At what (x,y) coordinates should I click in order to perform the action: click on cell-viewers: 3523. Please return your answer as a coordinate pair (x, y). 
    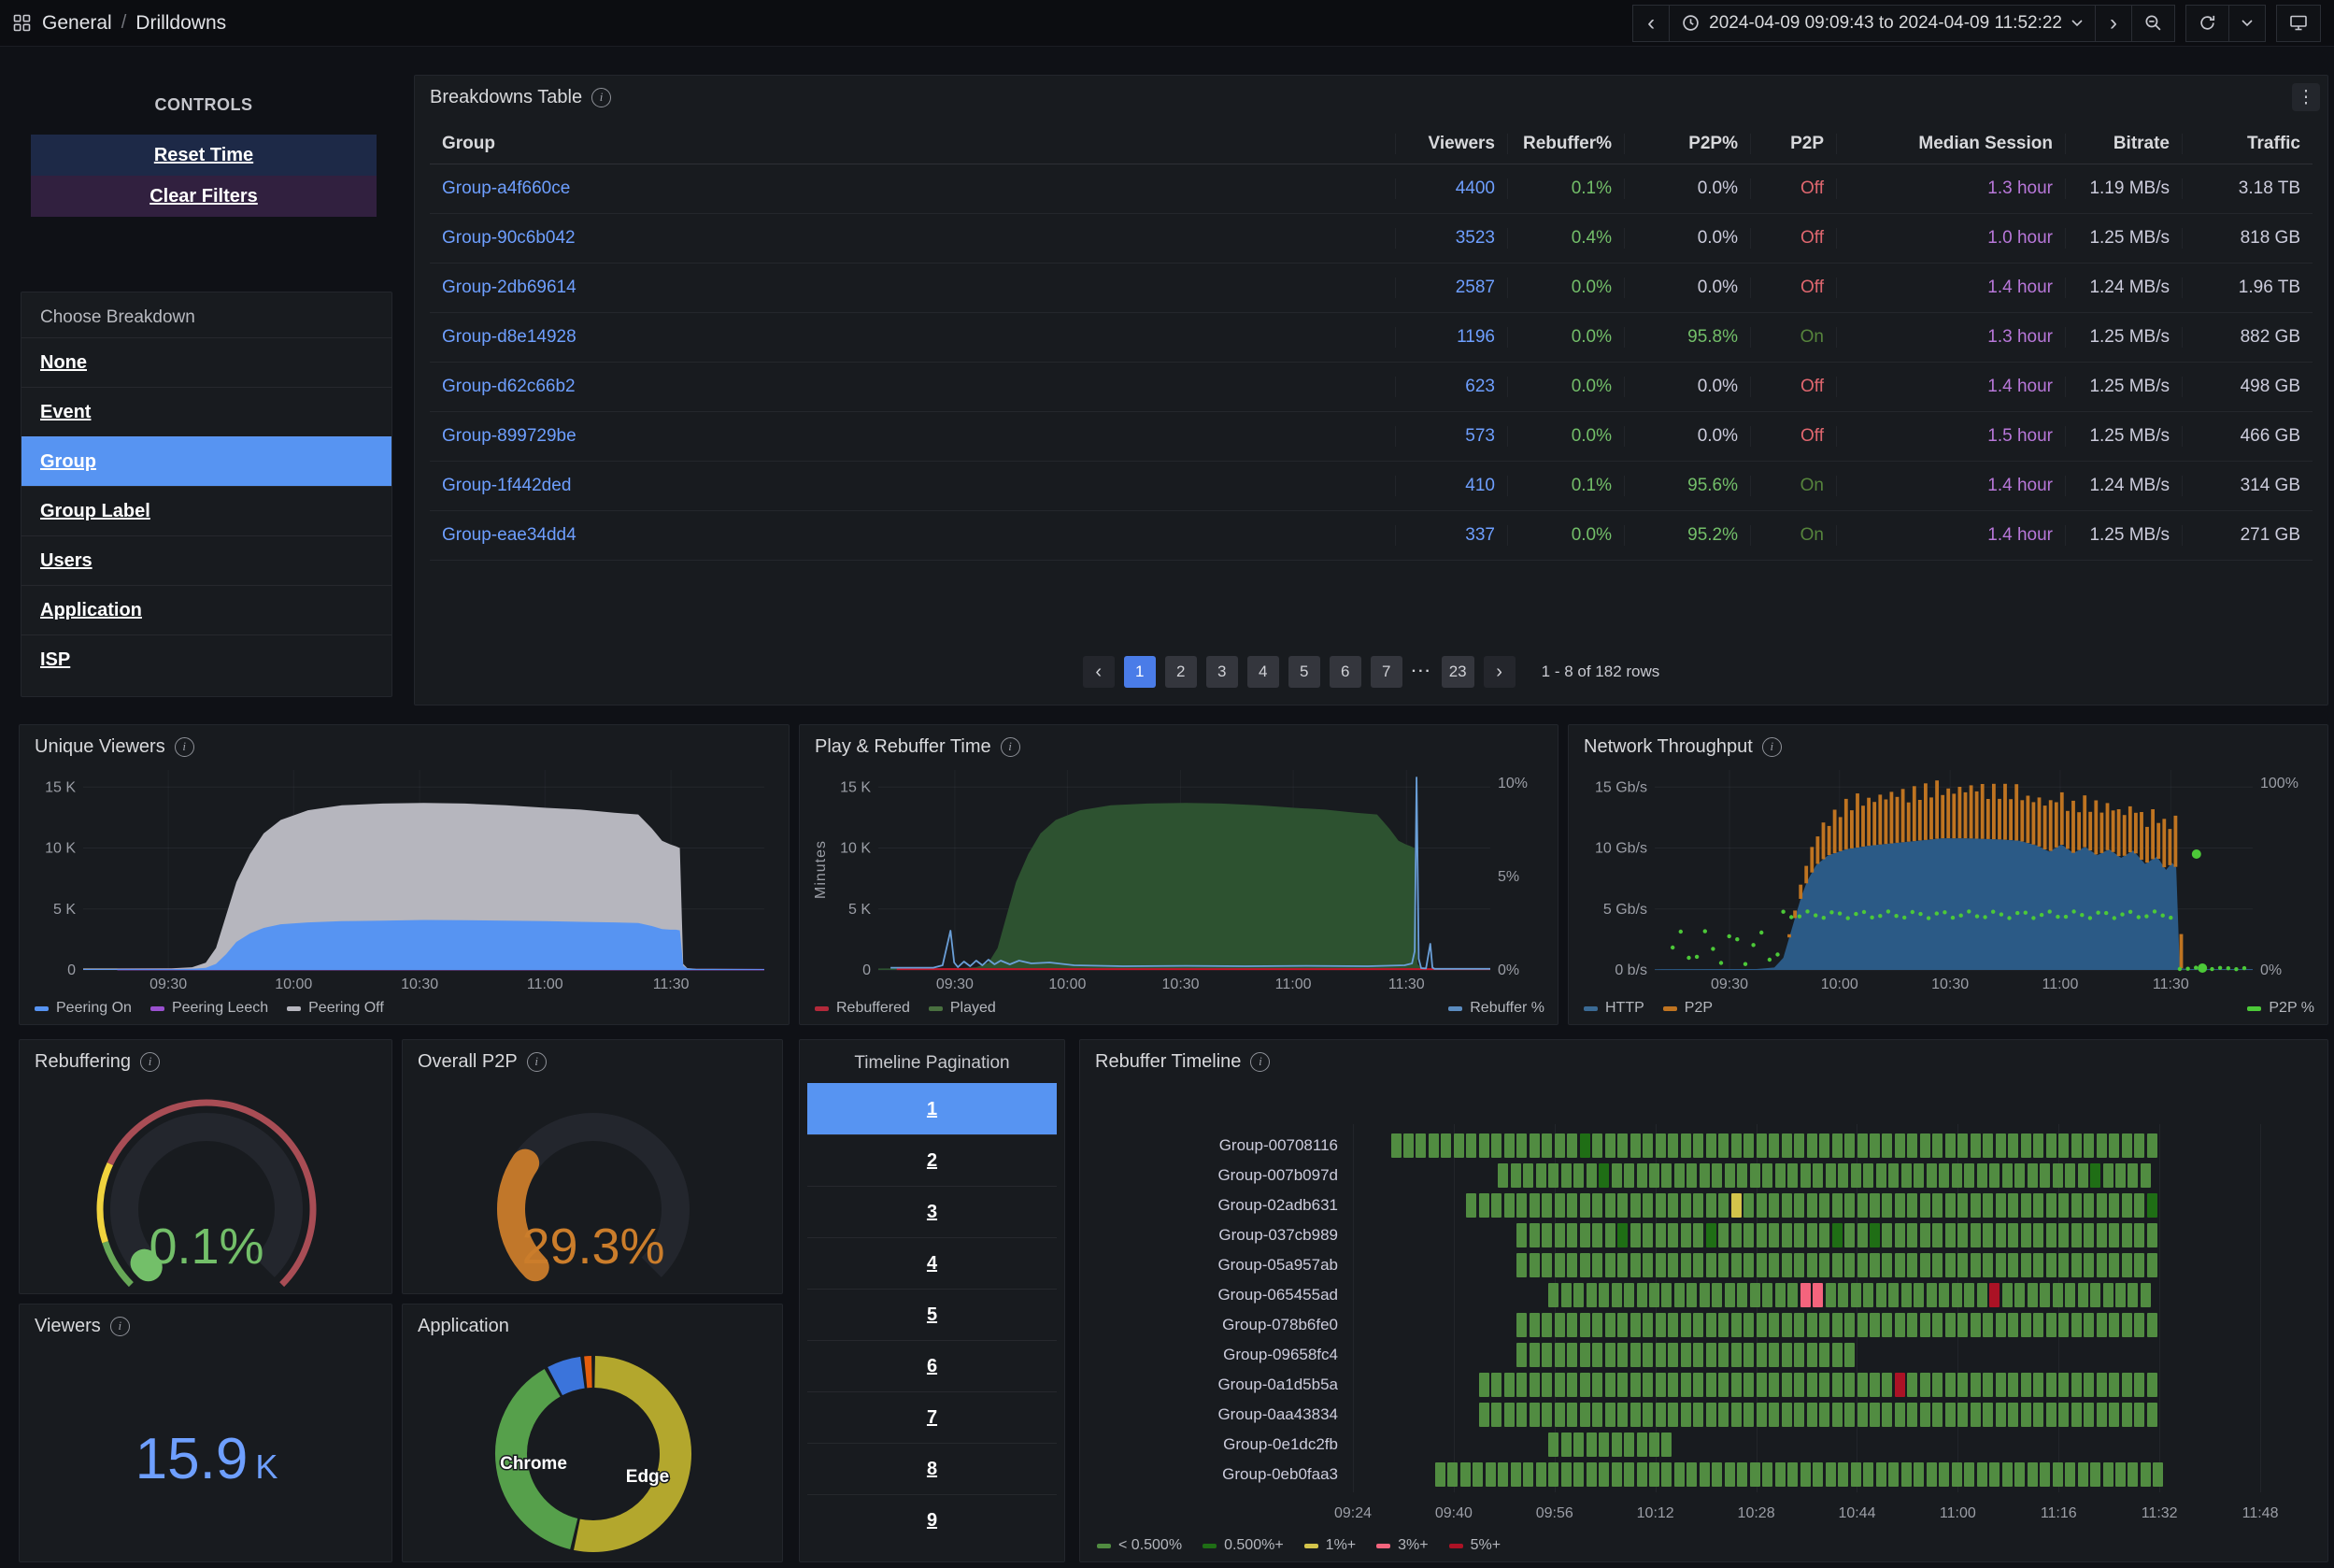
    Looking at the image, I should click on (1451, 238).